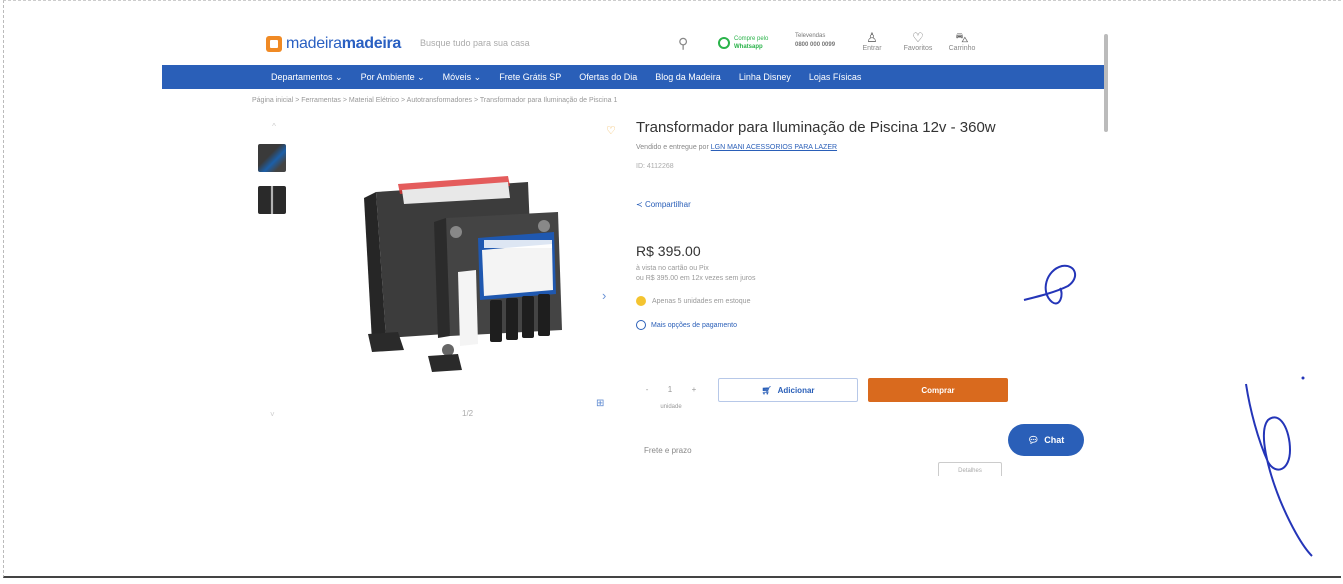  I want to click on cart-button: ⛍ Carrinho, so click(962, 41).